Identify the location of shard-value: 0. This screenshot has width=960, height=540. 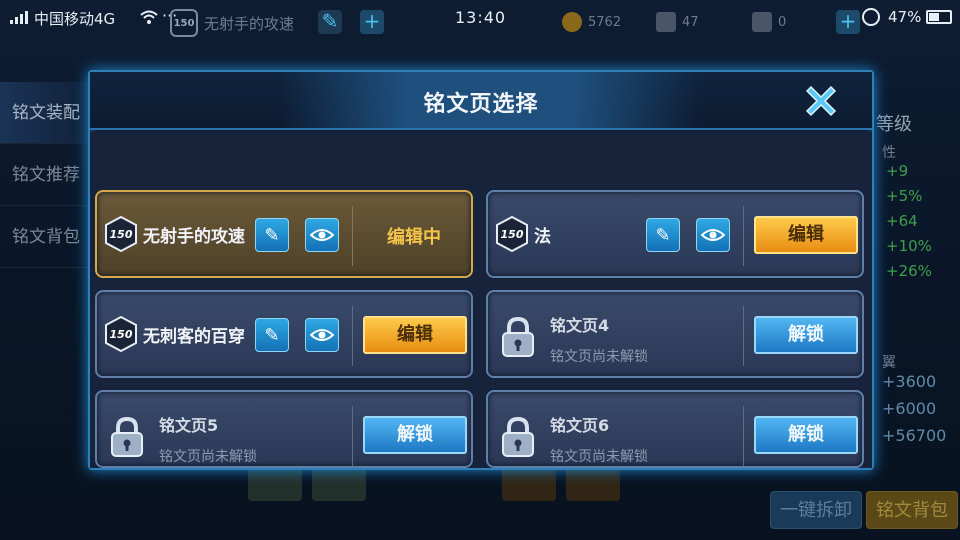
(782, 22).